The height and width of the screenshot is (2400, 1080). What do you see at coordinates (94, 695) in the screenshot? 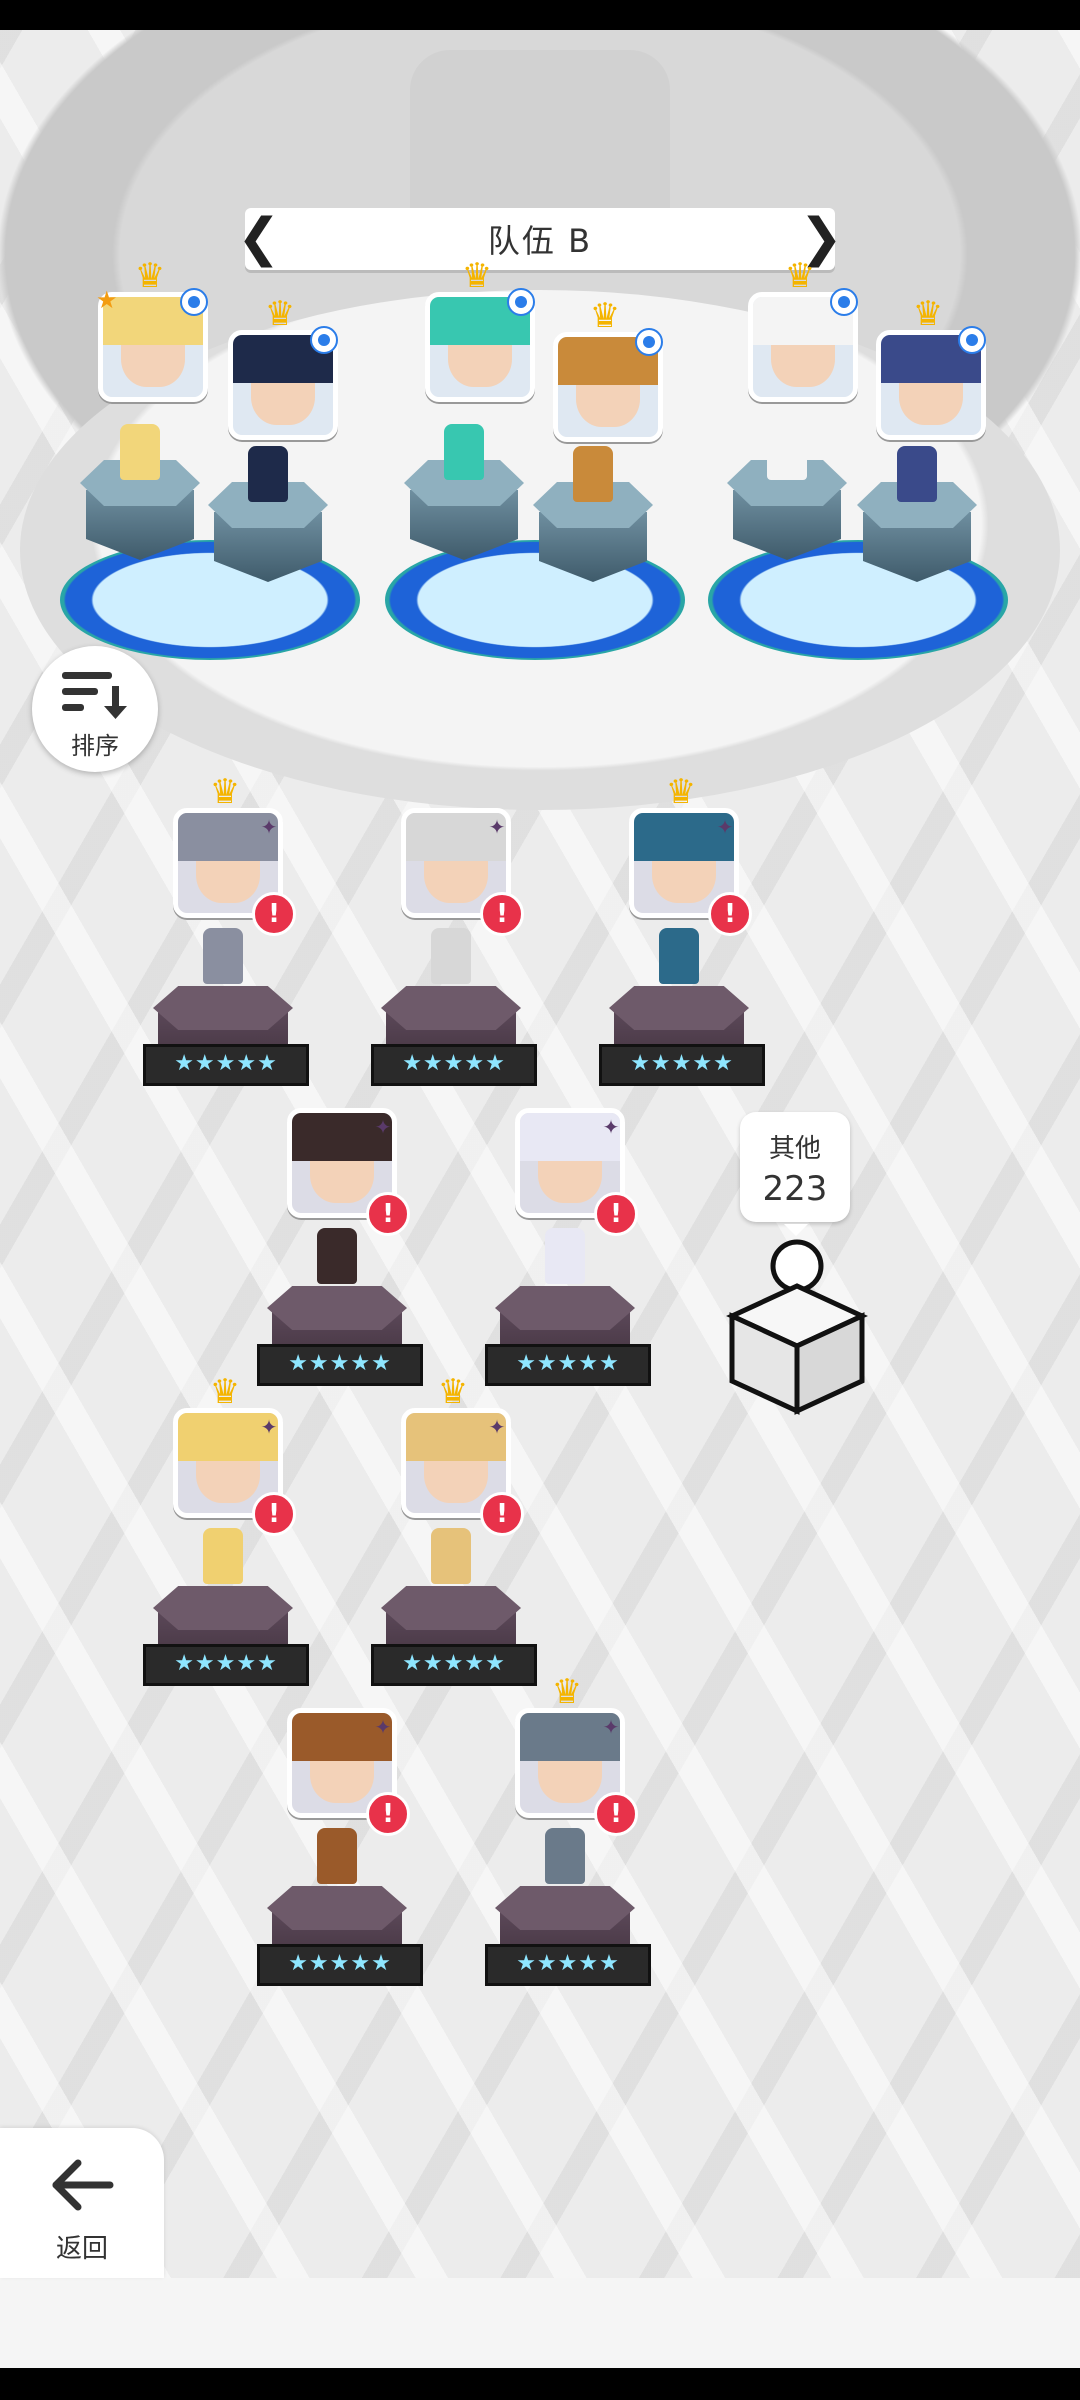
I see `sort-descending-icon` at bounding box center [94, 695].